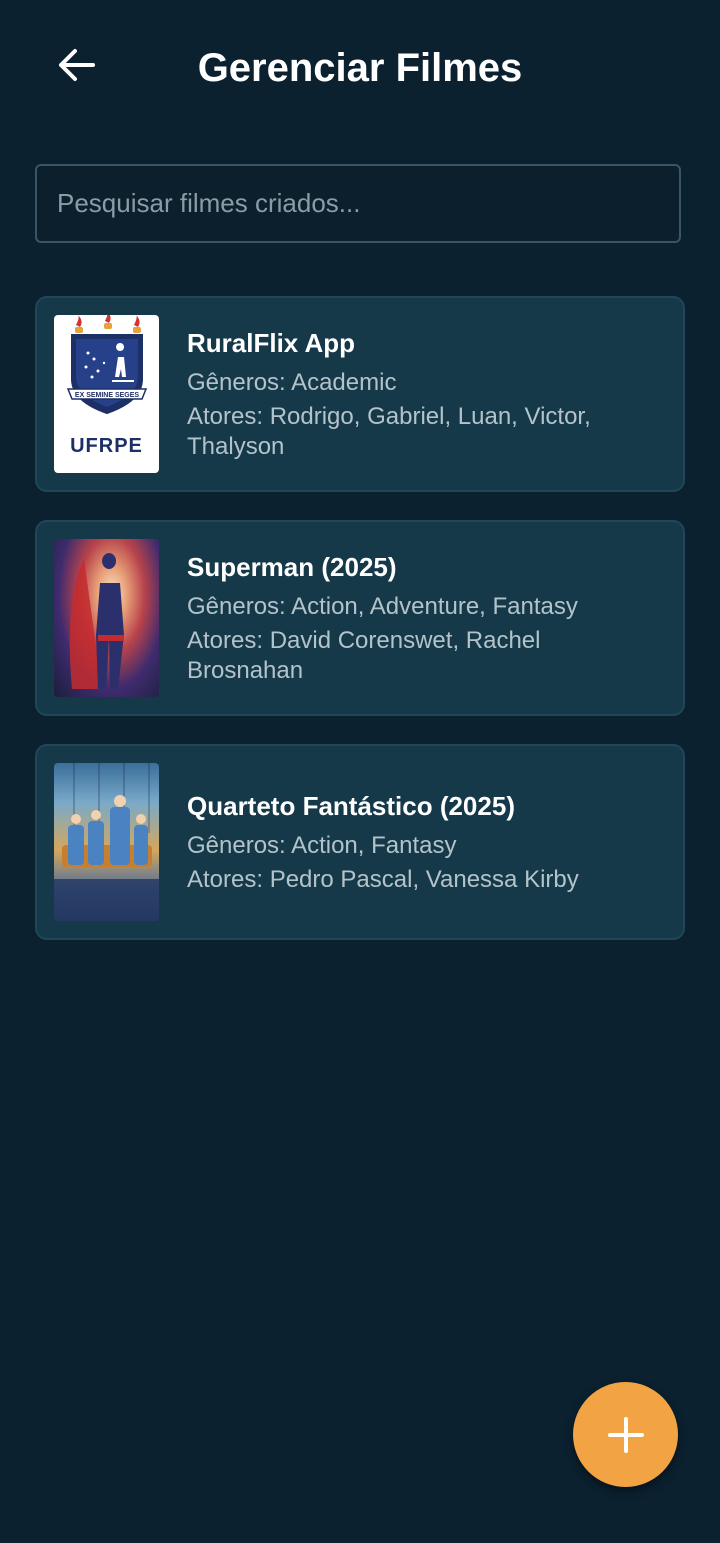 This screenshot has width=720, height=1543. What do you see at coordinates (292, 382) in the screenshot?
I see `movie-genres: Gêneros: Academic` at bounding box center [292, 382].